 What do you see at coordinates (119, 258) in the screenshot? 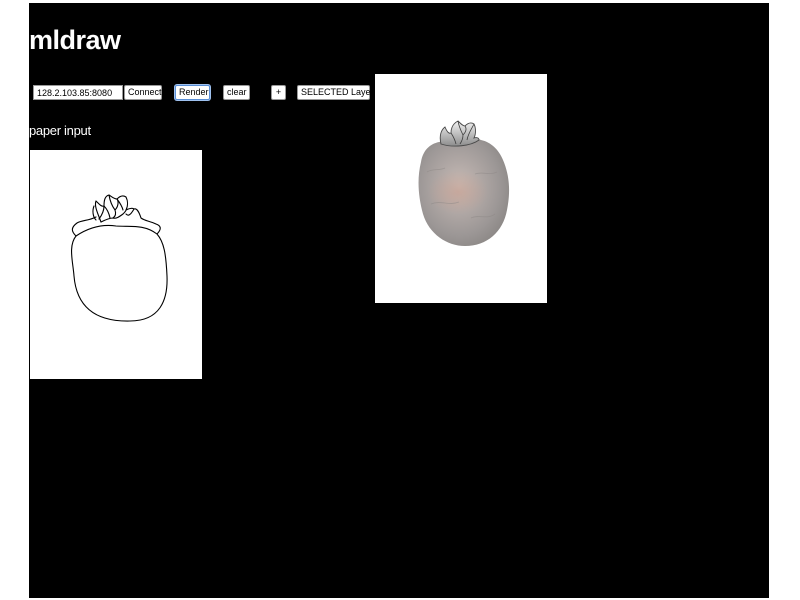
I see `fruit-outline-sketch-icon` at bounding box center [119, 258].